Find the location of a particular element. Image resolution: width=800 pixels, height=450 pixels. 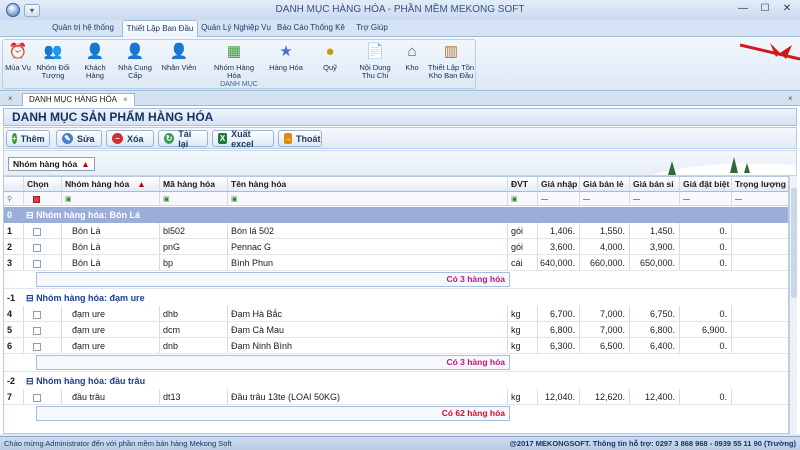

cell-special-price: 0. is located at coordinates (706, 313).